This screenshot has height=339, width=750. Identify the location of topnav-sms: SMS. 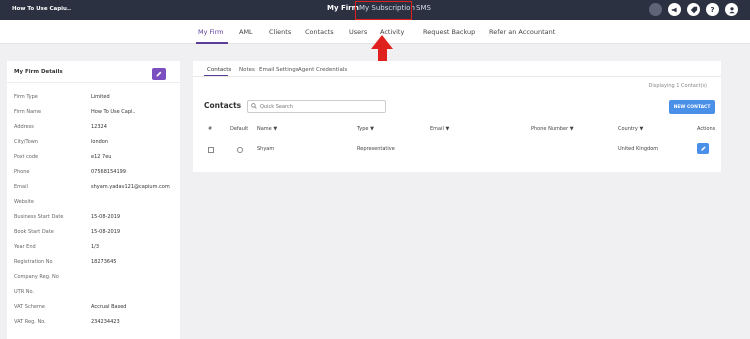
(423, 8).